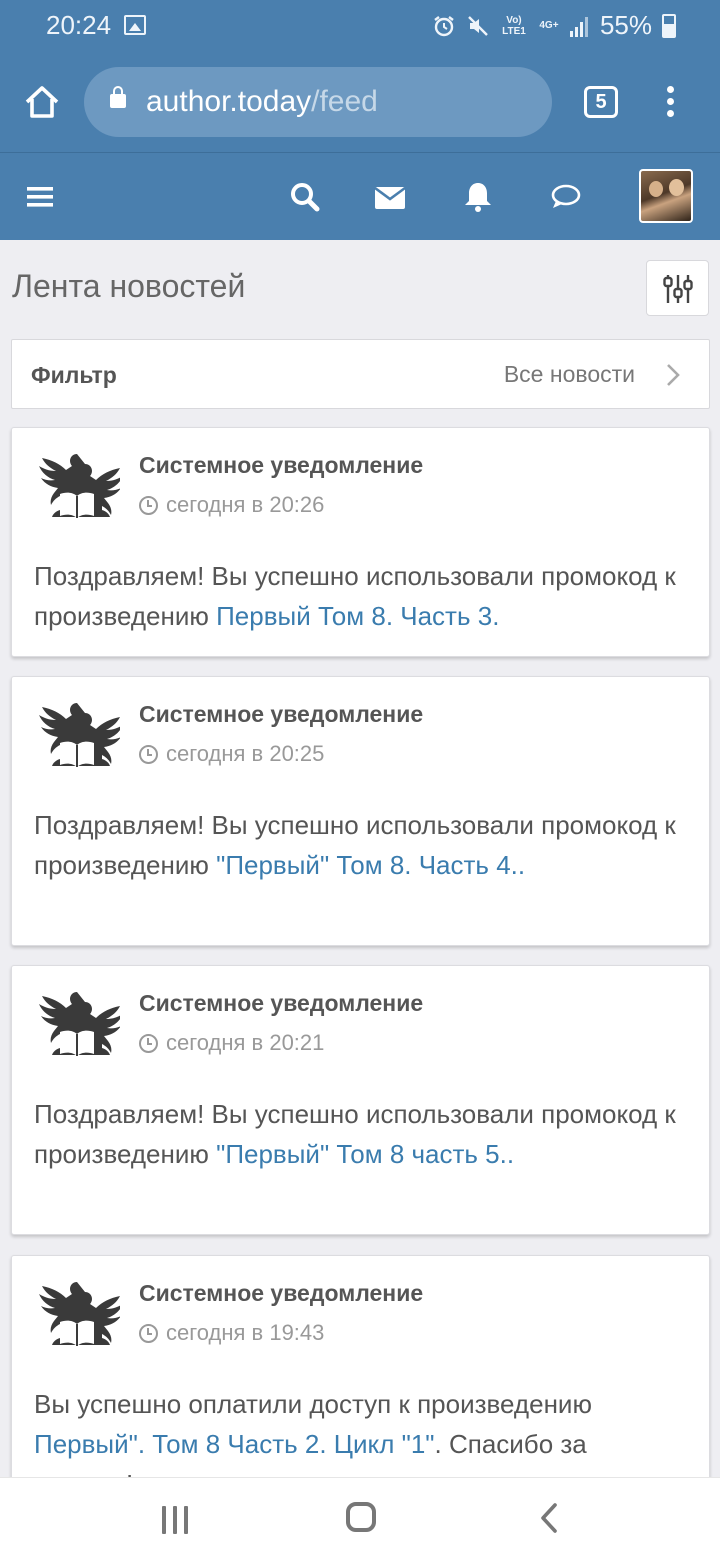 This screenshot has height=1560, width=720. I want to click on image-icon, so click(135, 25).